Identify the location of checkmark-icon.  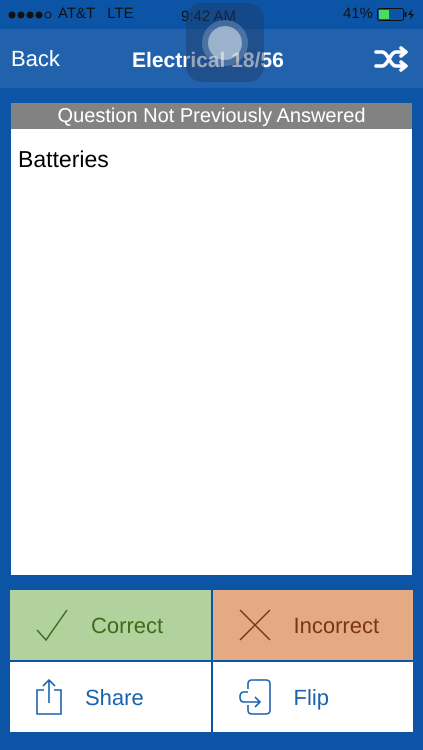
(52, 625).